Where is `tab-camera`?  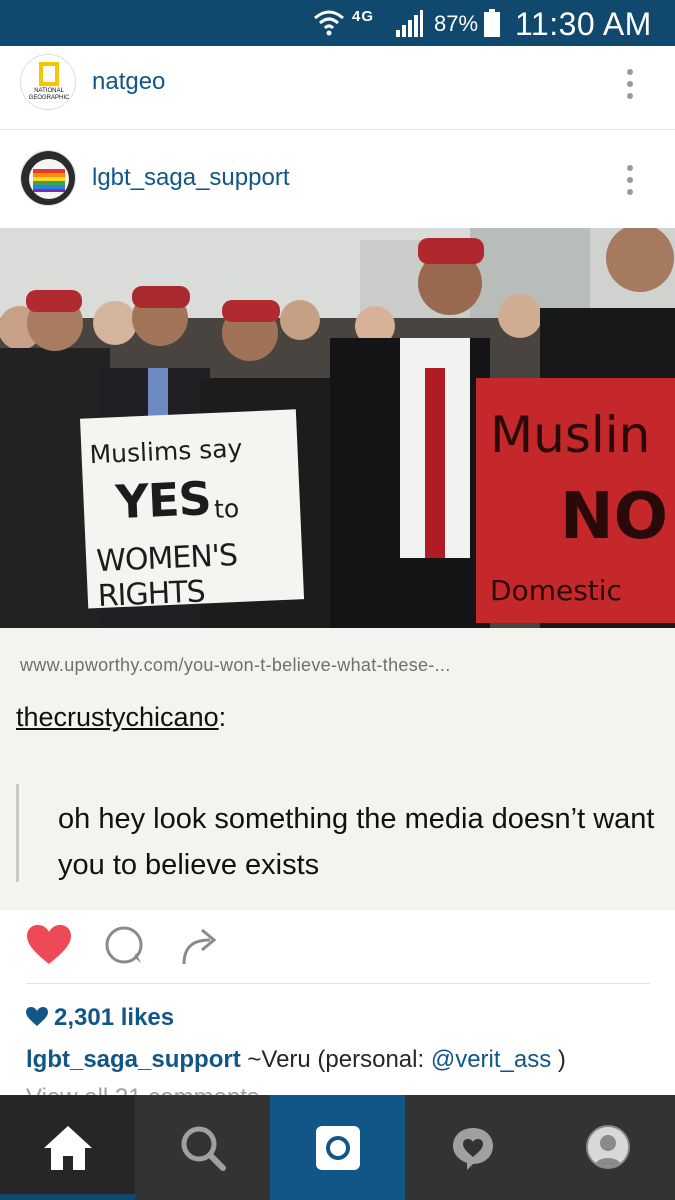
tab-camera is located at coordinates (337, 1147).